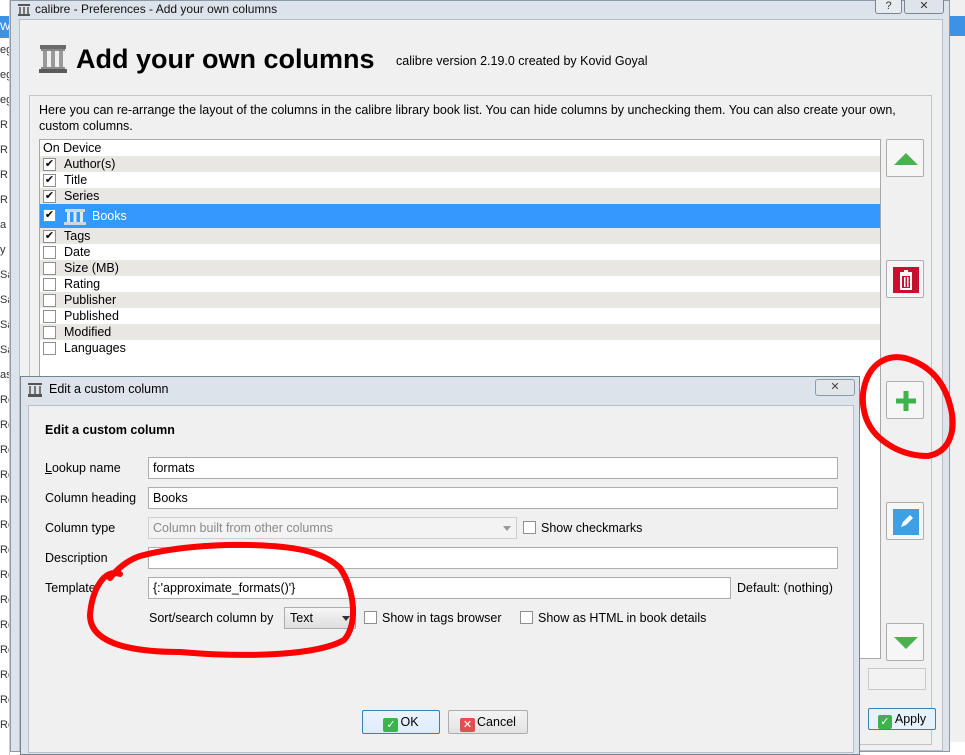 Image resolution: width=965 pixels, height=755 pixels. I want to click on lookup-name-label: Lookup name, so click(83, 468).